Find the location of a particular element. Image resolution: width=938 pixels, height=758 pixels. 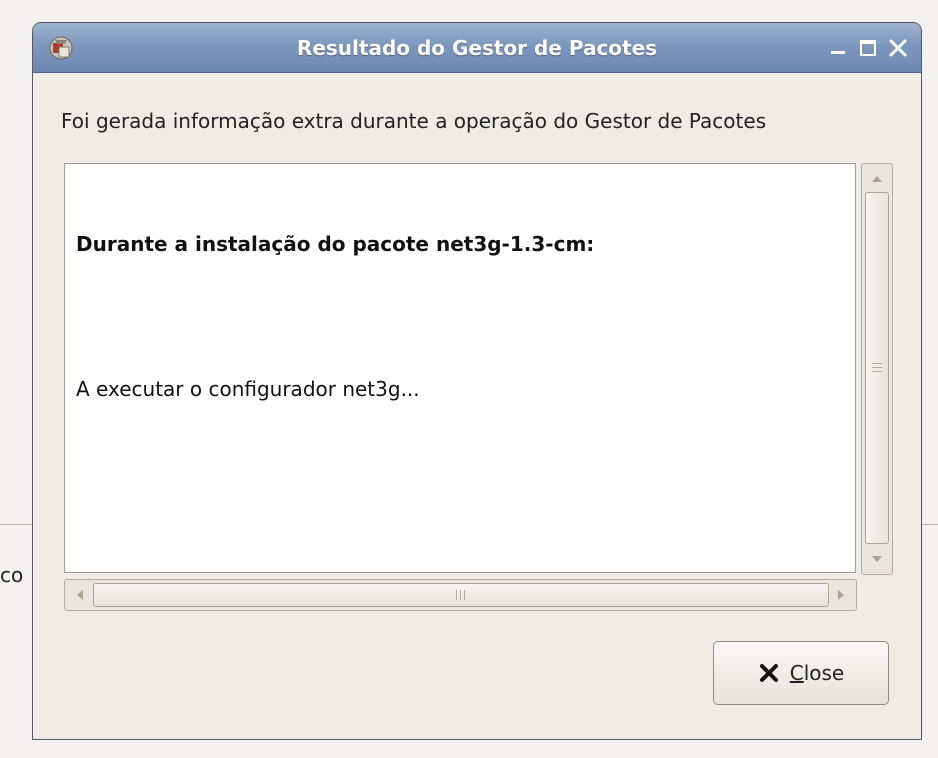

close-button: Close is located at coordinates (801, 673).